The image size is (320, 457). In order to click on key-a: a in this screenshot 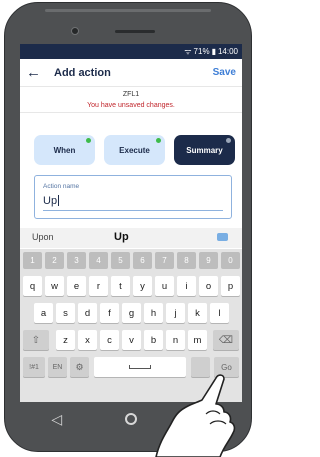, I will do `click(43, 313)`.